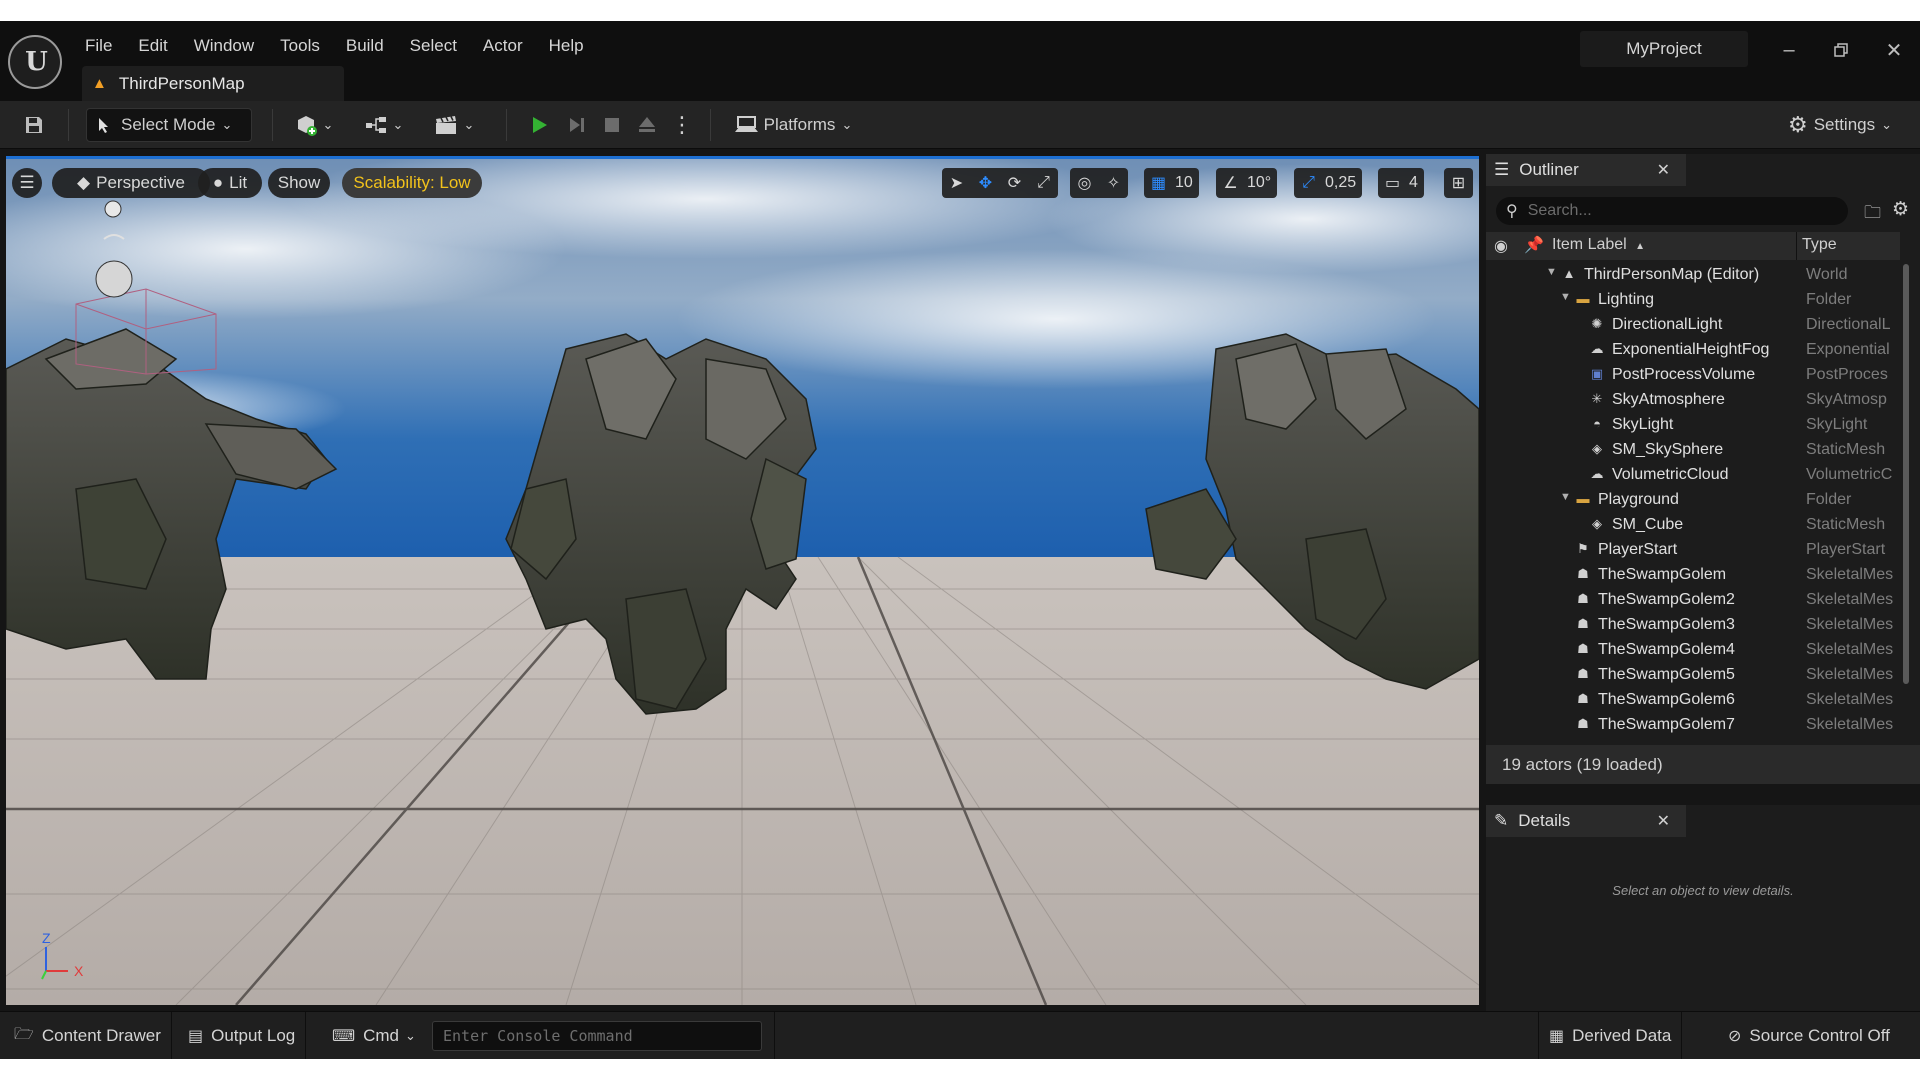 The height and width of the screenshot is (1080, 1920). What do you see at coordinates (1809, 1035) in the screenshot?
I see `source-control-button: ⊘ Source Control Off` at bounding box center [1809, 1035].